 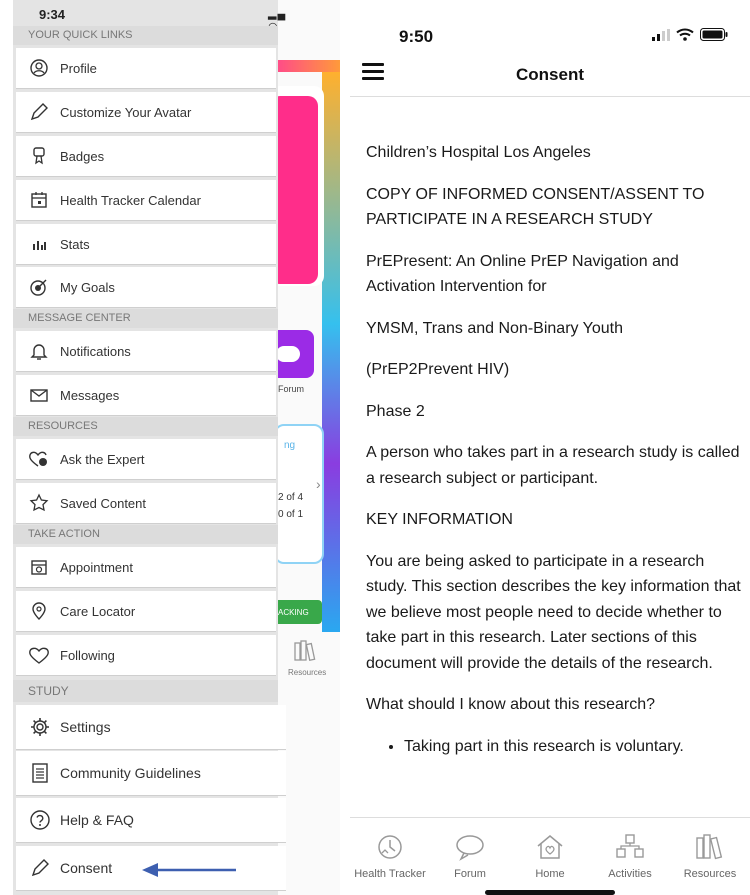 I want to click on wifi-icon, so click(x=685, y=34).